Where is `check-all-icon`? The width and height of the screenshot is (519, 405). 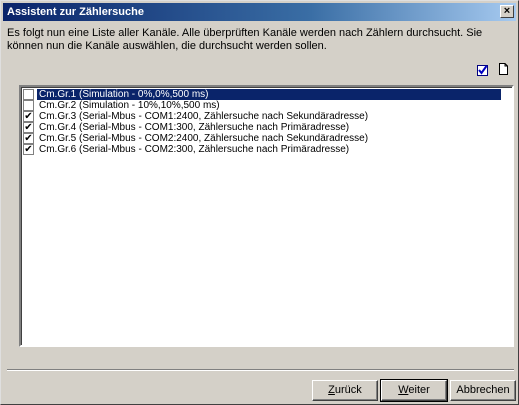
check-all-icon is located at coordinates (482, 70).